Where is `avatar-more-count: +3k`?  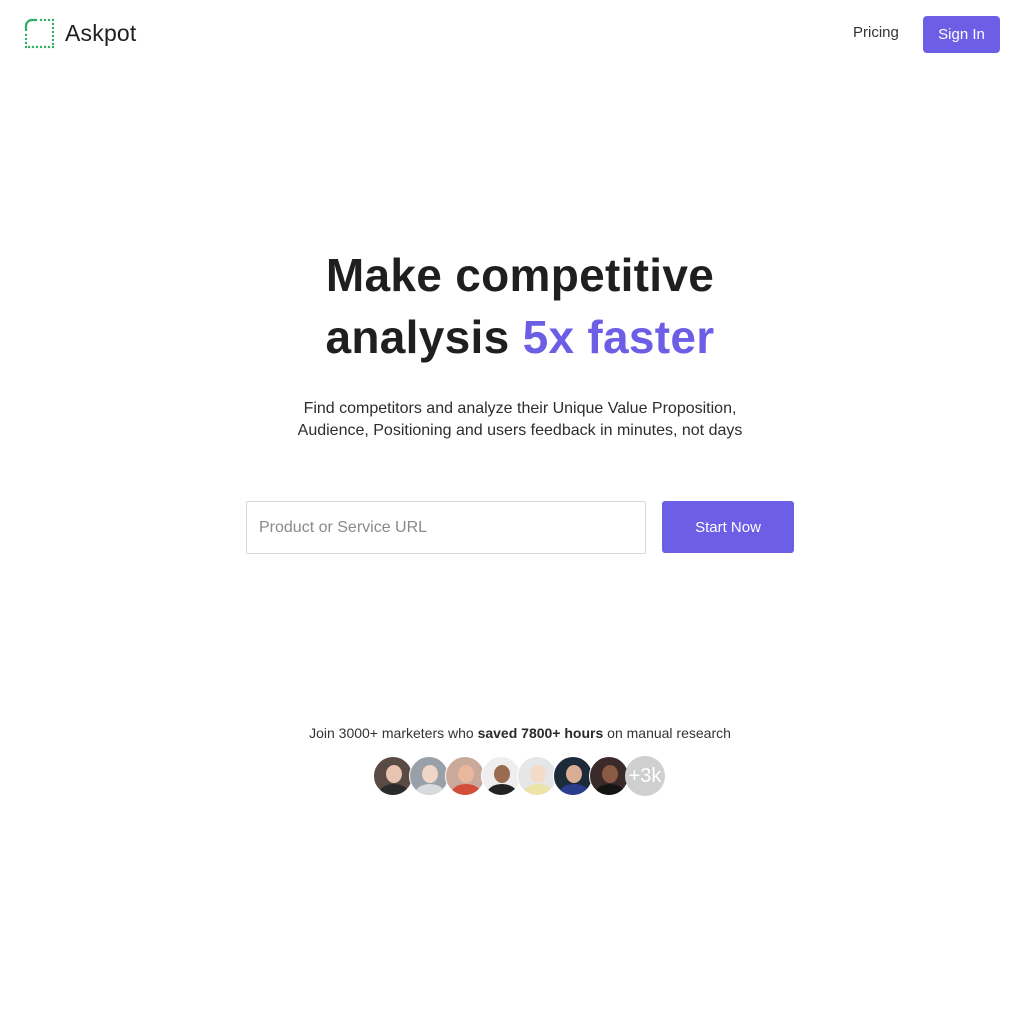
avatar-more-count: +3k is located at coordinates (645, 776).